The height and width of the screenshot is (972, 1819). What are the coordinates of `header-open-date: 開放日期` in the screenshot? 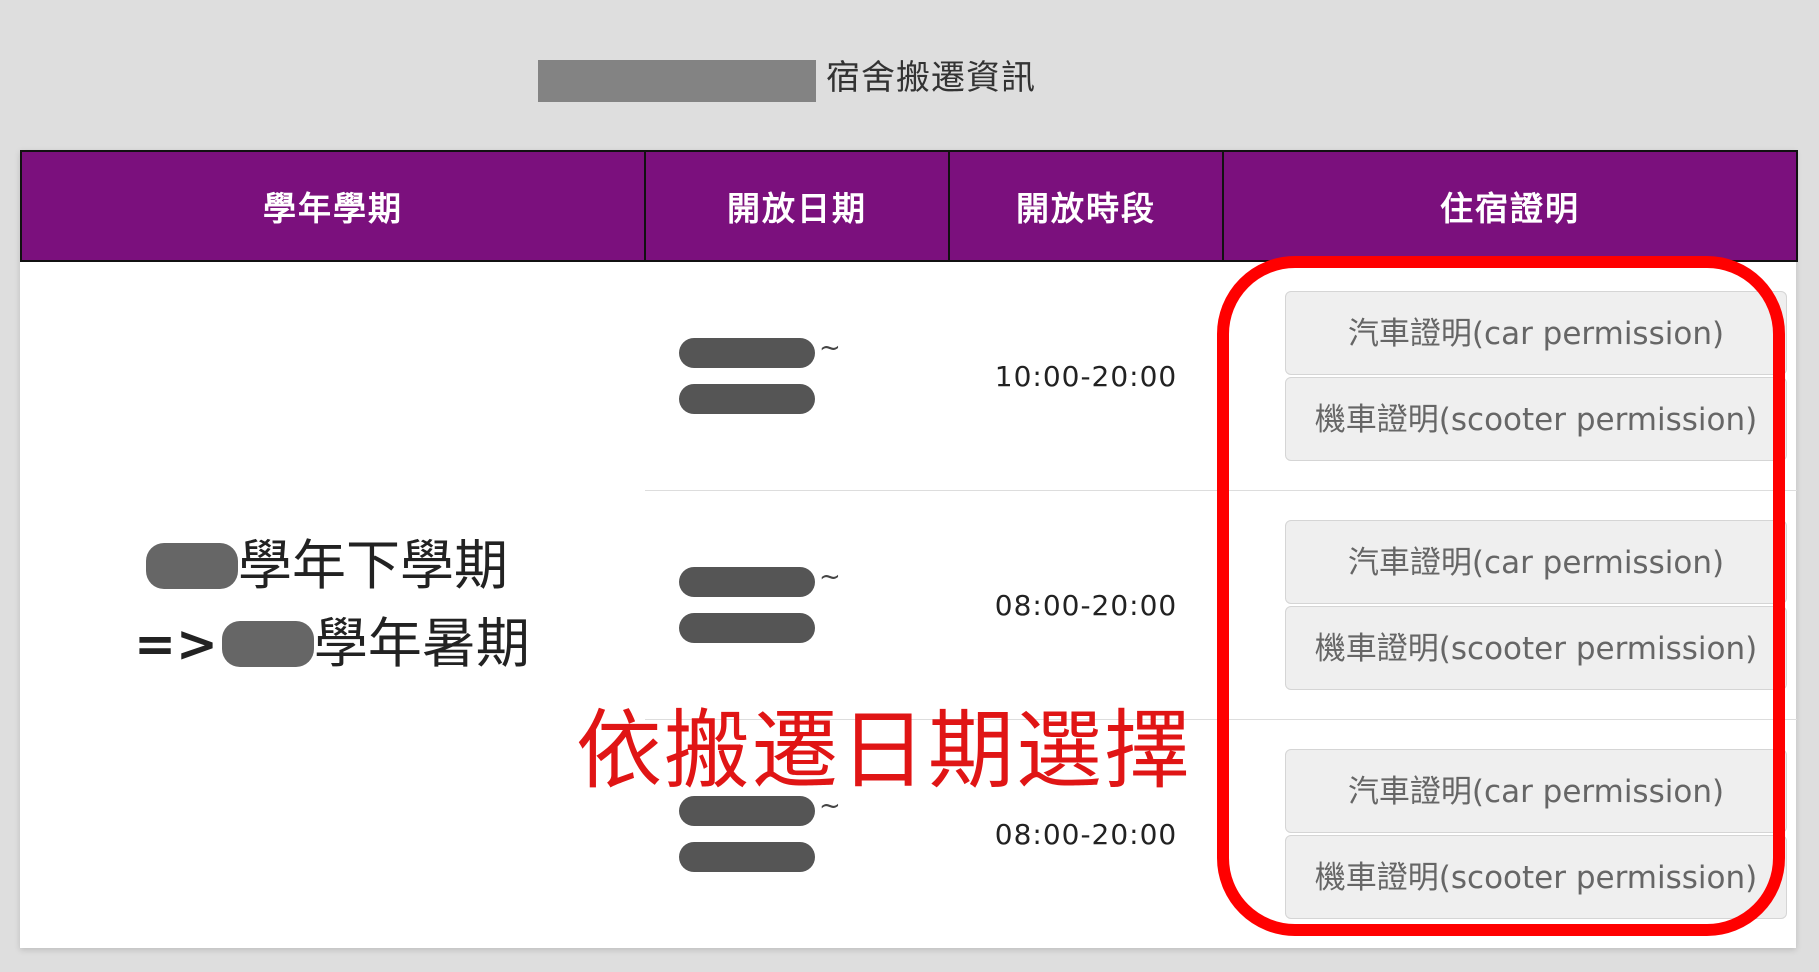 It's located at (797, 206).